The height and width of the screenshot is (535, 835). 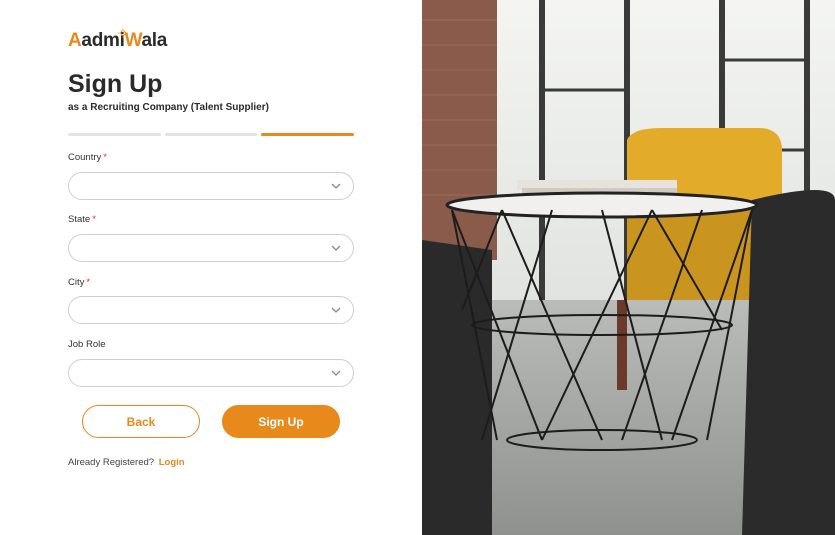 What do you see at coordinates (126, 462) in the screenshot?
I see `login-prompt: Already Registered? Login` at bounding box center [126, 462].